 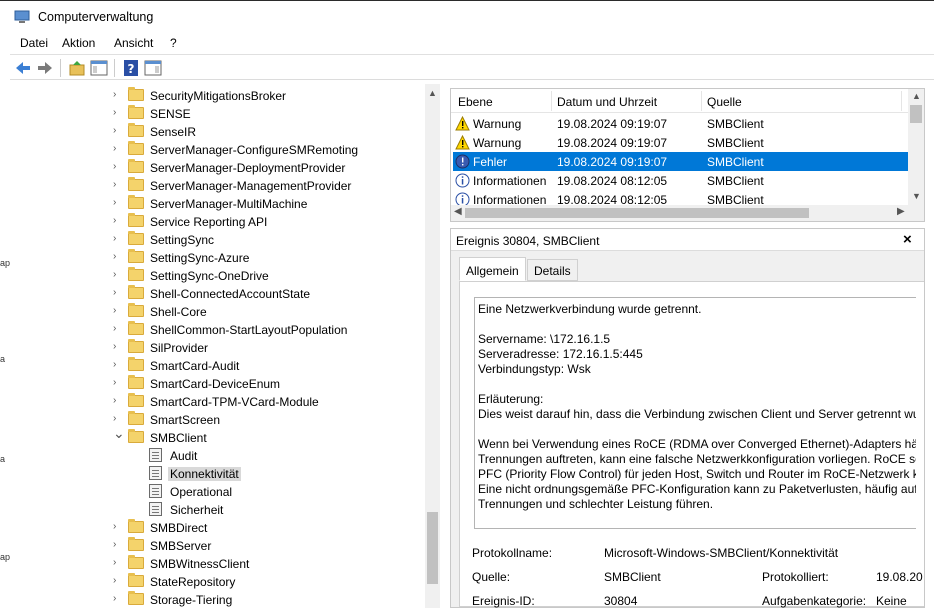 What do you see at coordinates (510, 181) in the screenshot?
I see `event-level: Informationen` at bounding box center [510, 181].